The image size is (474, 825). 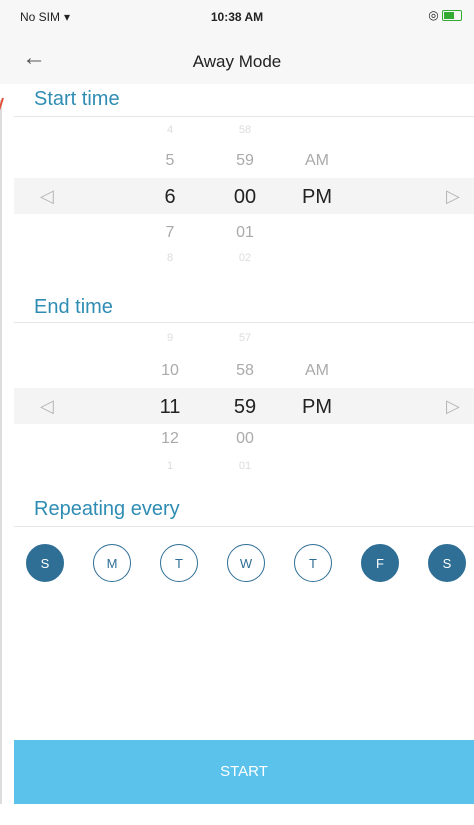 I want to click on nav-bar: ← Away Mode, so click(x=237, y=60).